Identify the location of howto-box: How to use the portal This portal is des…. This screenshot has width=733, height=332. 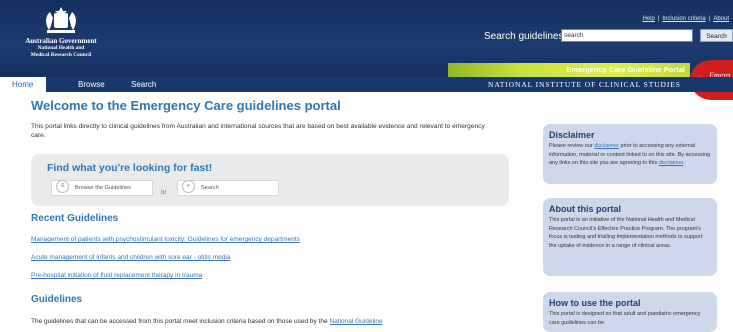
(630, 312).